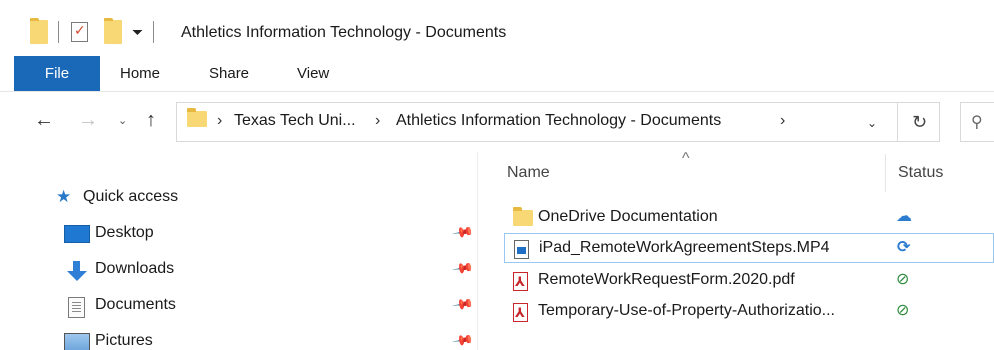 The width and height of the screenshot is (994, 350). Describe the element at coordinates (44, 120) in the screenshot. I see `back-arrow-icon: ←` at that location.